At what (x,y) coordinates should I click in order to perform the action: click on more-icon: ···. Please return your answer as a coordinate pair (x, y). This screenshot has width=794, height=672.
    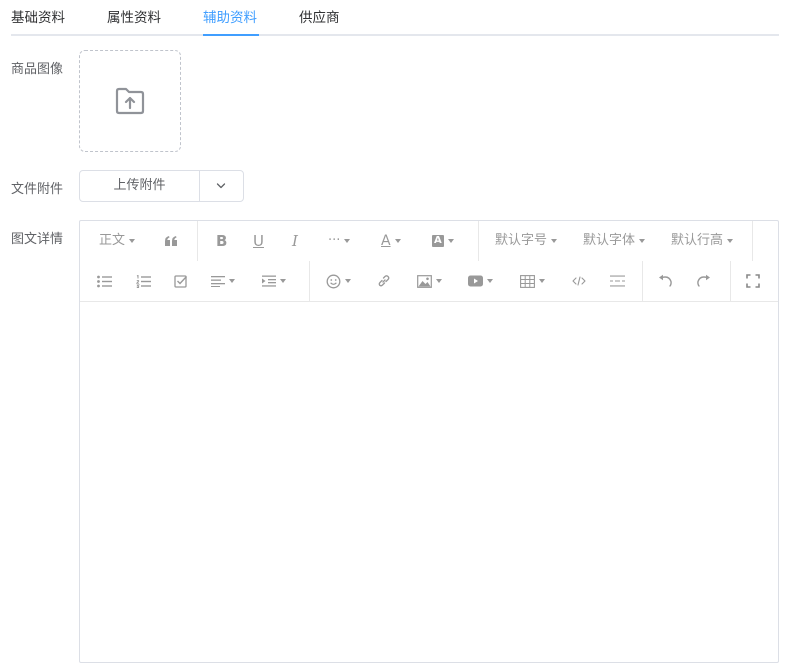
    Looking at the image, I should click on (334, 240).